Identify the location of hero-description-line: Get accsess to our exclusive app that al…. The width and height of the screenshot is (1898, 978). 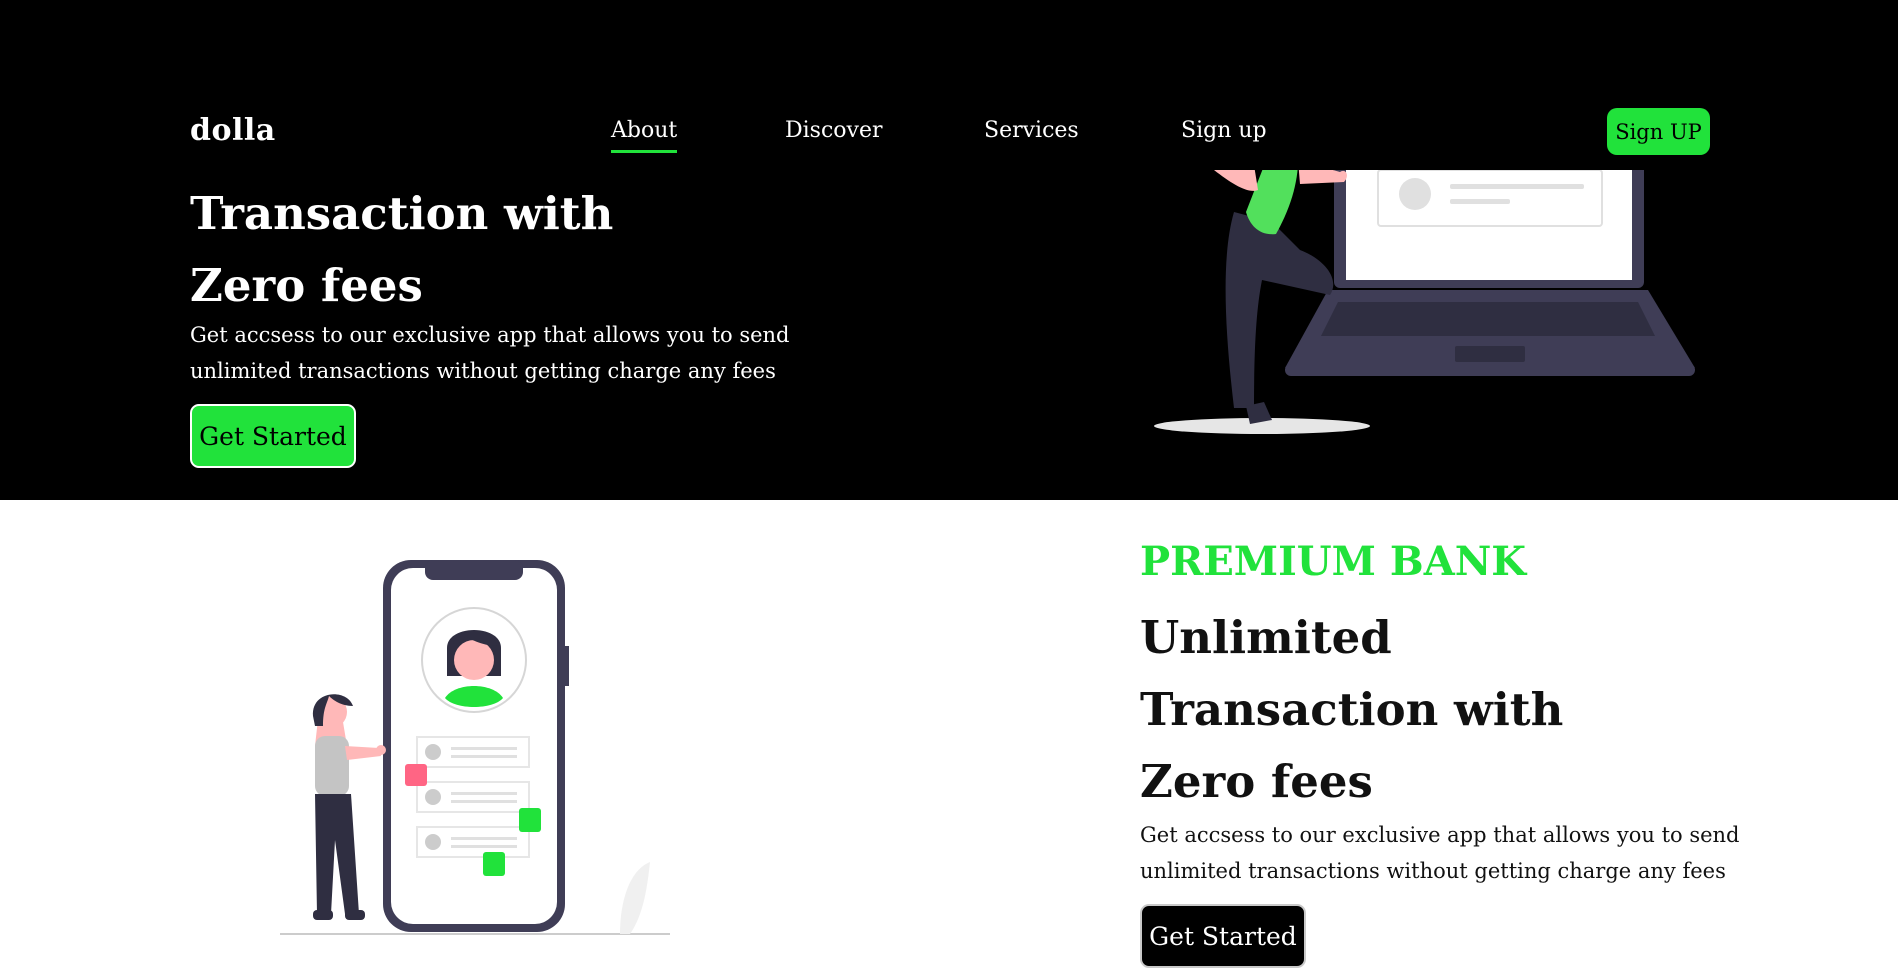
(490, 335).